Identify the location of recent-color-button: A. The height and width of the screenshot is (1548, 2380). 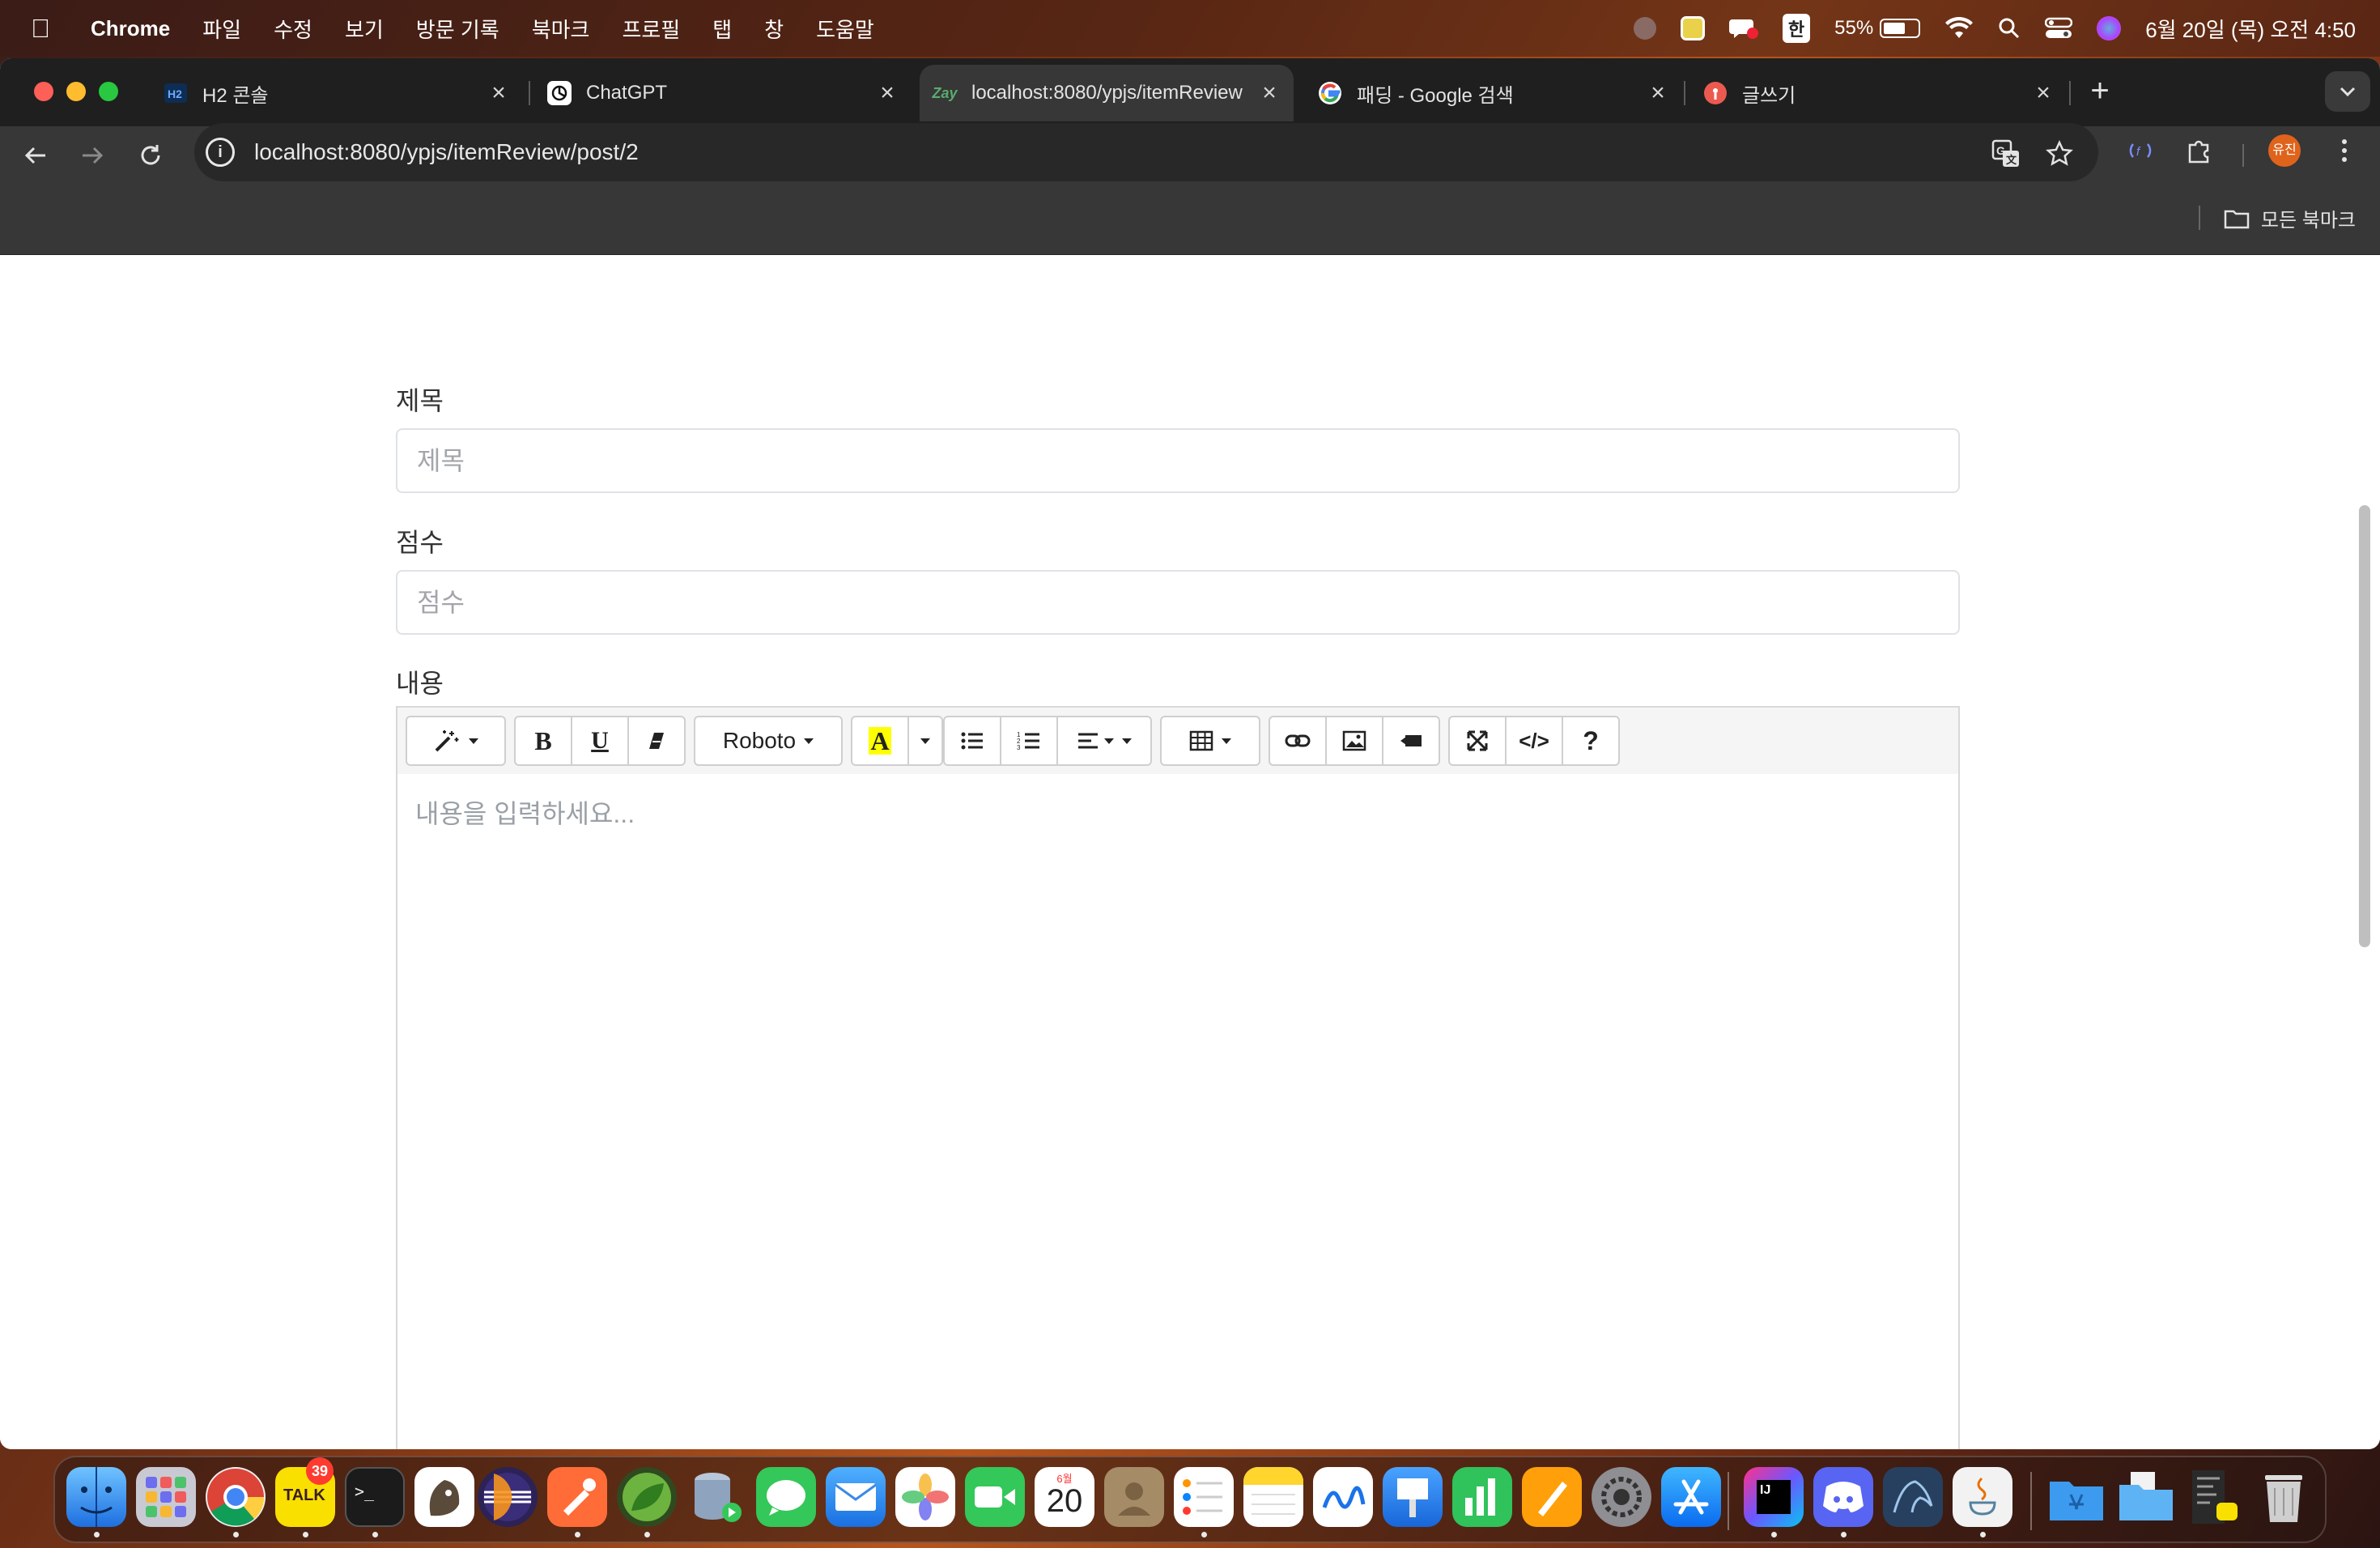
(880, 741).